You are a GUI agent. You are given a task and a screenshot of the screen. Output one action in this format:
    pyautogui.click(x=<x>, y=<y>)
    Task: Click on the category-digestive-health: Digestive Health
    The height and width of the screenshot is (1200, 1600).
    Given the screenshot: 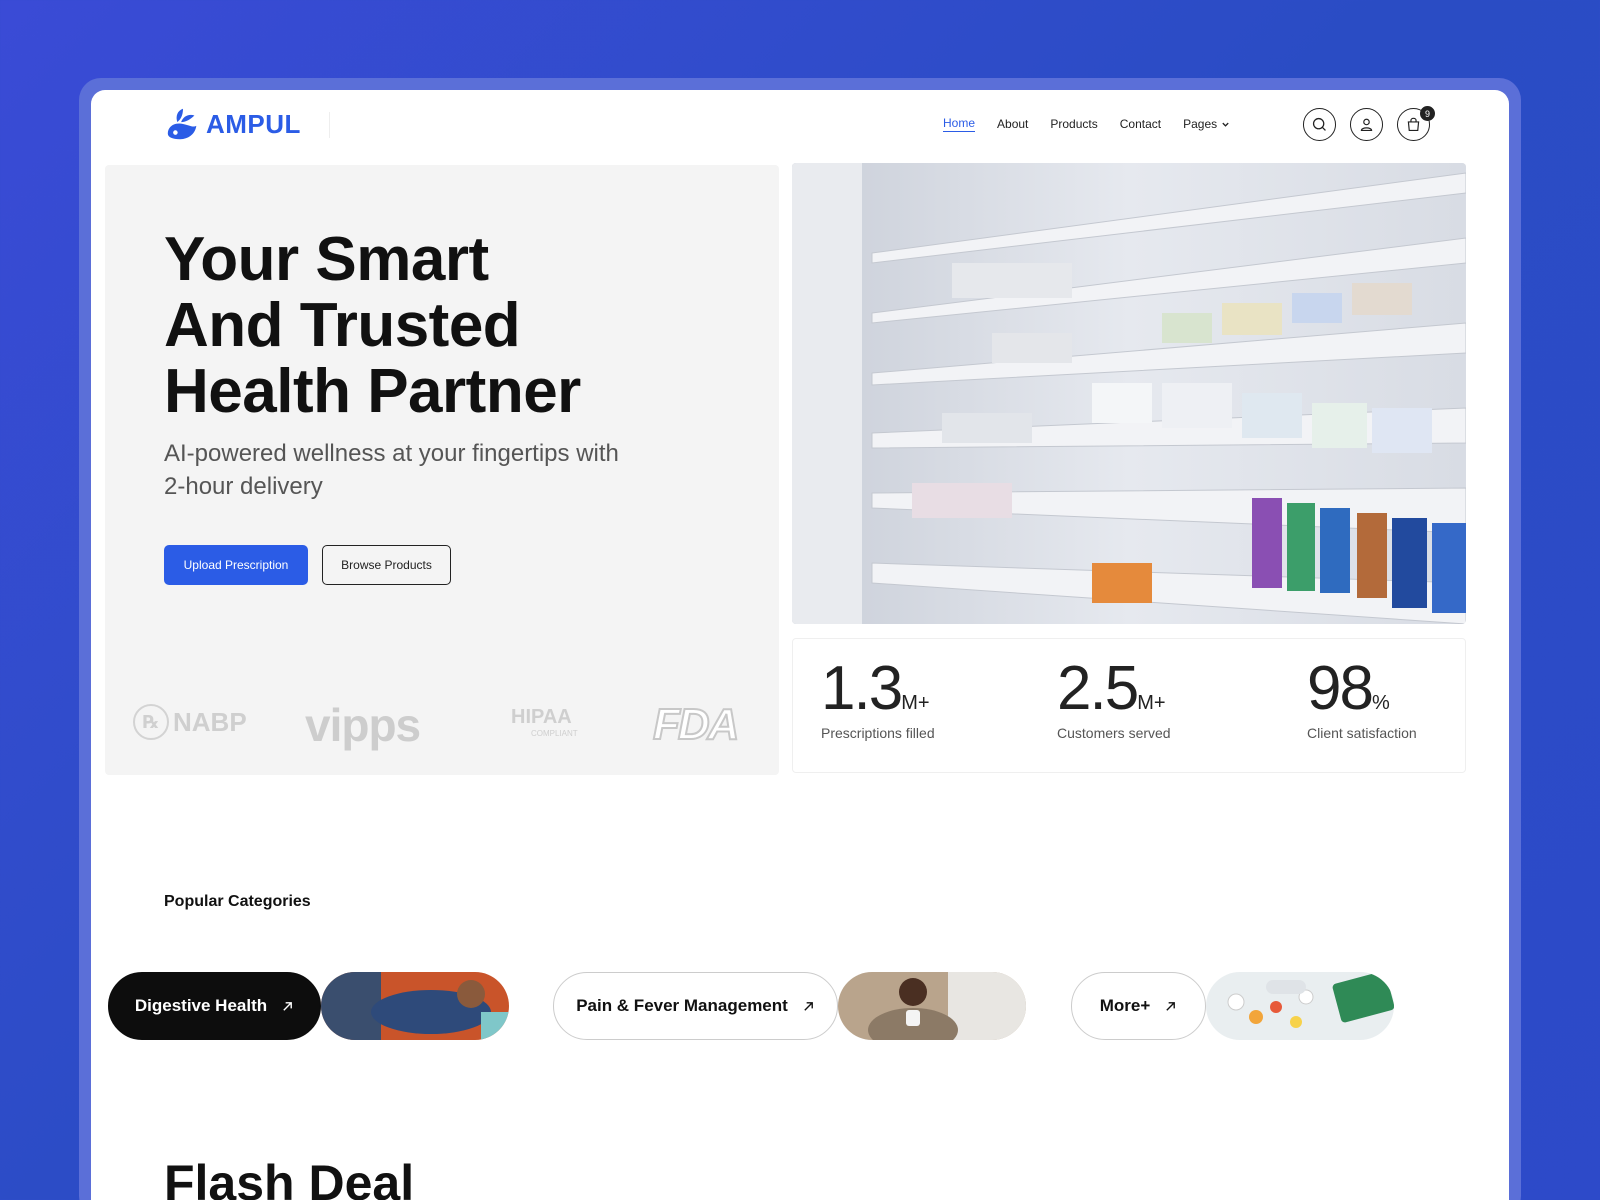 What is the action you would take?
    pyautogui.click(x=214, y=1006)
    